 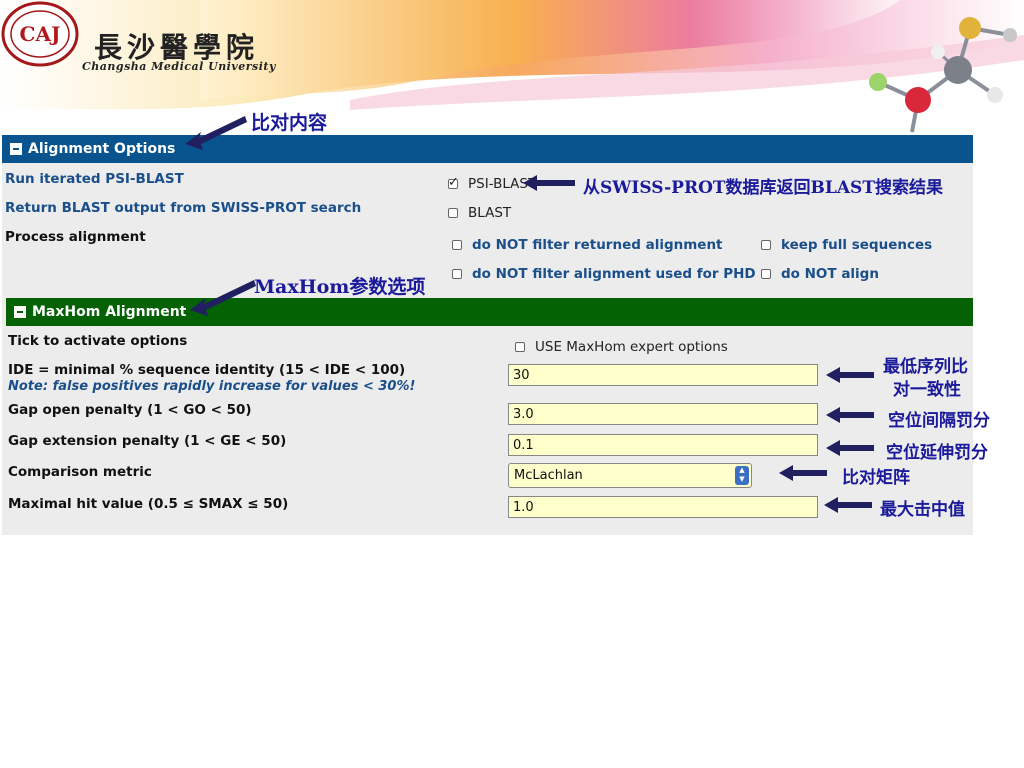 What do you see at coordinates (922, 510) in the screenshot?
I see `annotation-smax: 最大击中值` at bounding box center [922, 510].